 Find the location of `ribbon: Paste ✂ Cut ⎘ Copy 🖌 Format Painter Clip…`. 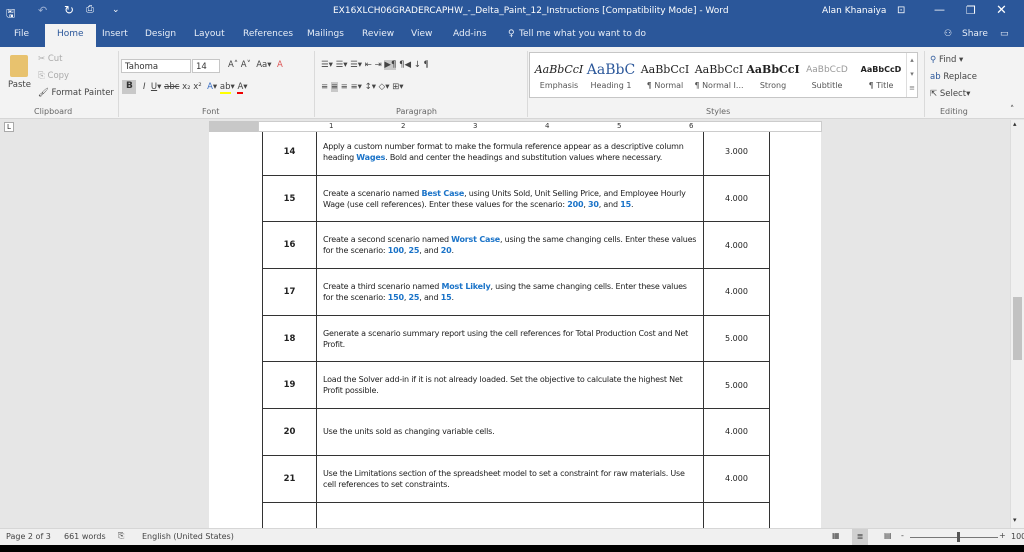

ribbon: Paste ✂ Cut ⎘ Copy 🖌 Format Painter Clip… is located at coordinates (512, 83).